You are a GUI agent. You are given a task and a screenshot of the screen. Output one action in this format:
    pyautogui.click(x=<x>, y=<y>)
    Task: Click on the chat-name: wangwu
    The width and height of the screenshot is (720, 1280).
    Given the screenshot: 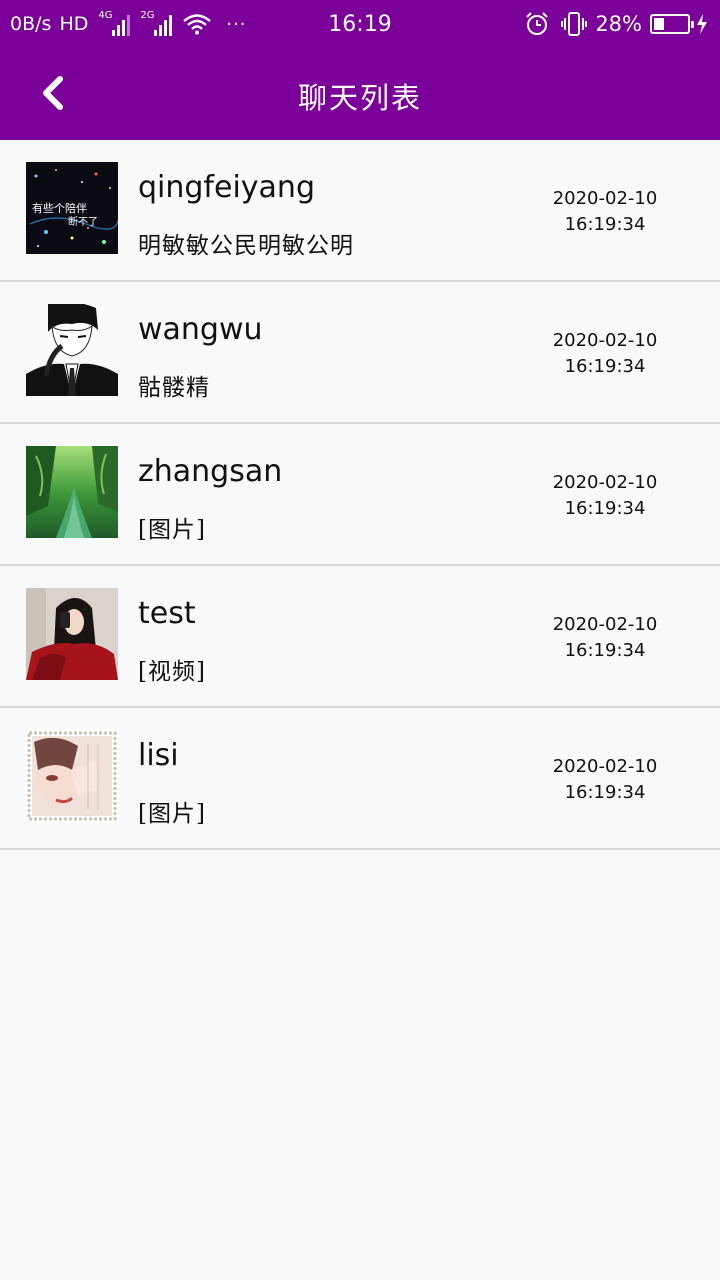 What is the action you would take?
    pyautogui.click(x=200, y=329)
    